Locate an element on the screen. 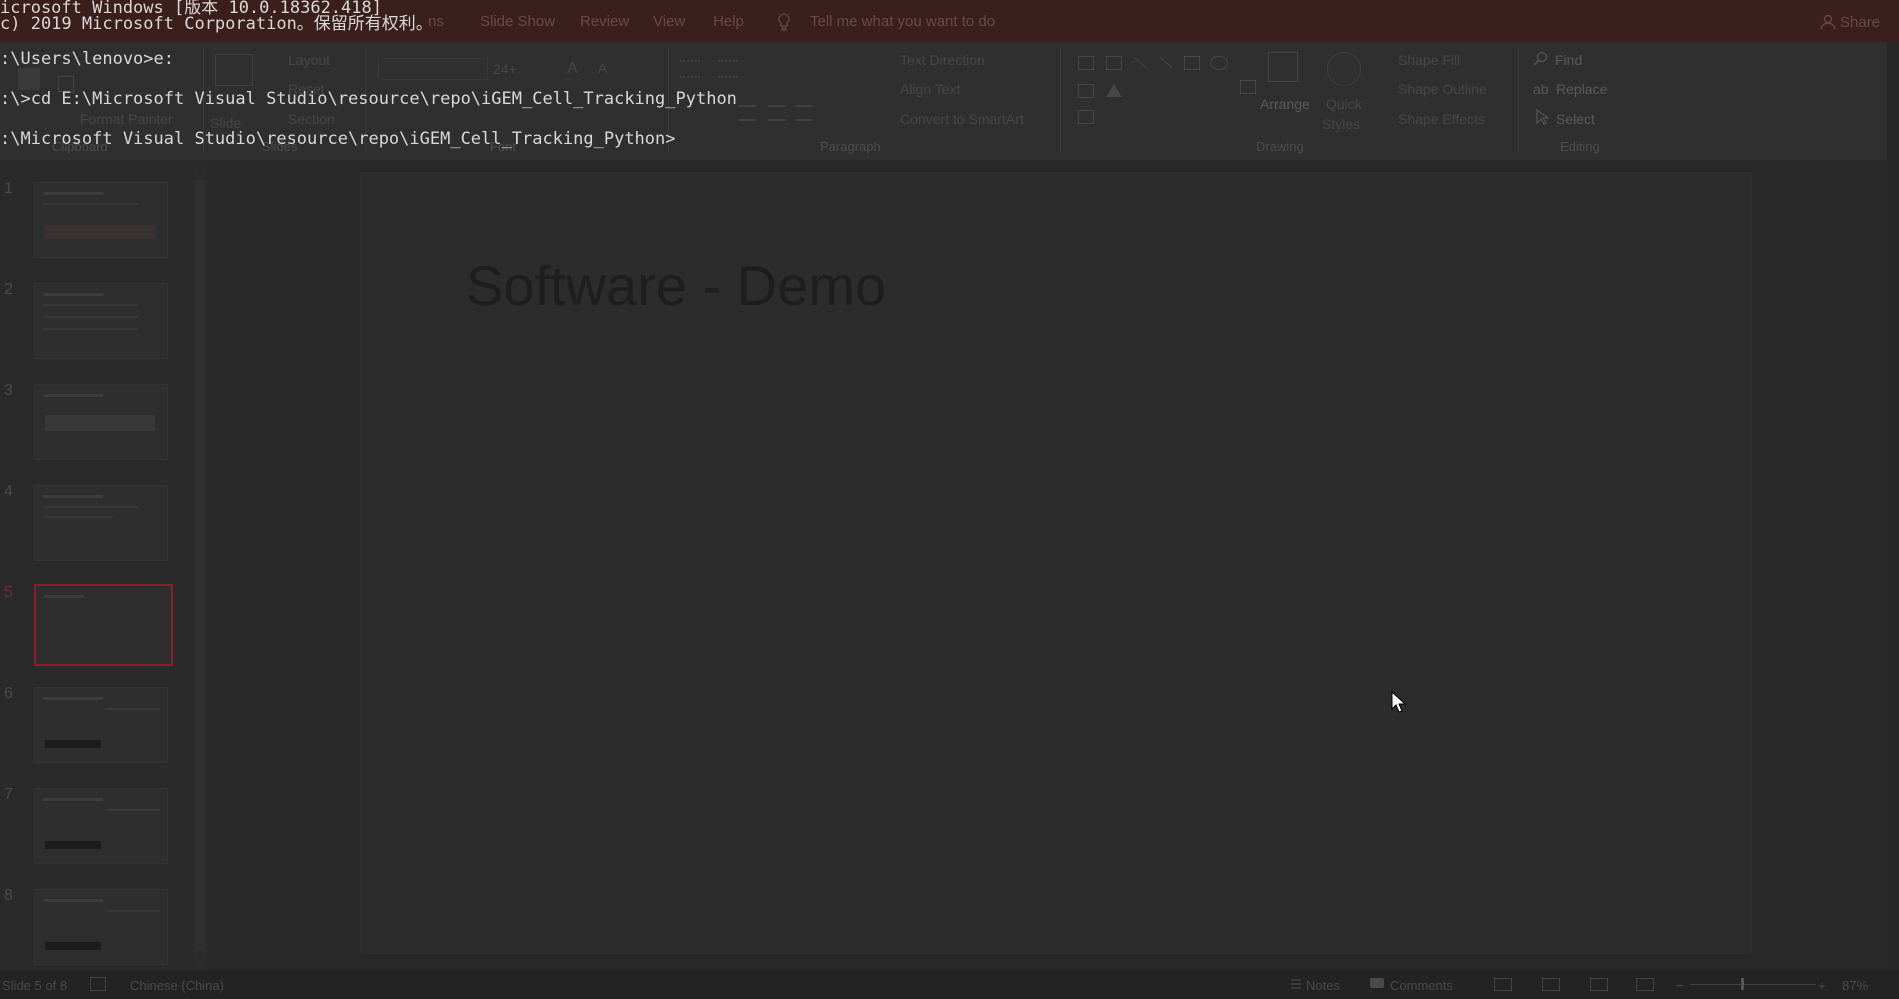 The height and width of the screenshot is (999, 1899). layout-button: Layout is located at coordinates (309, 60).